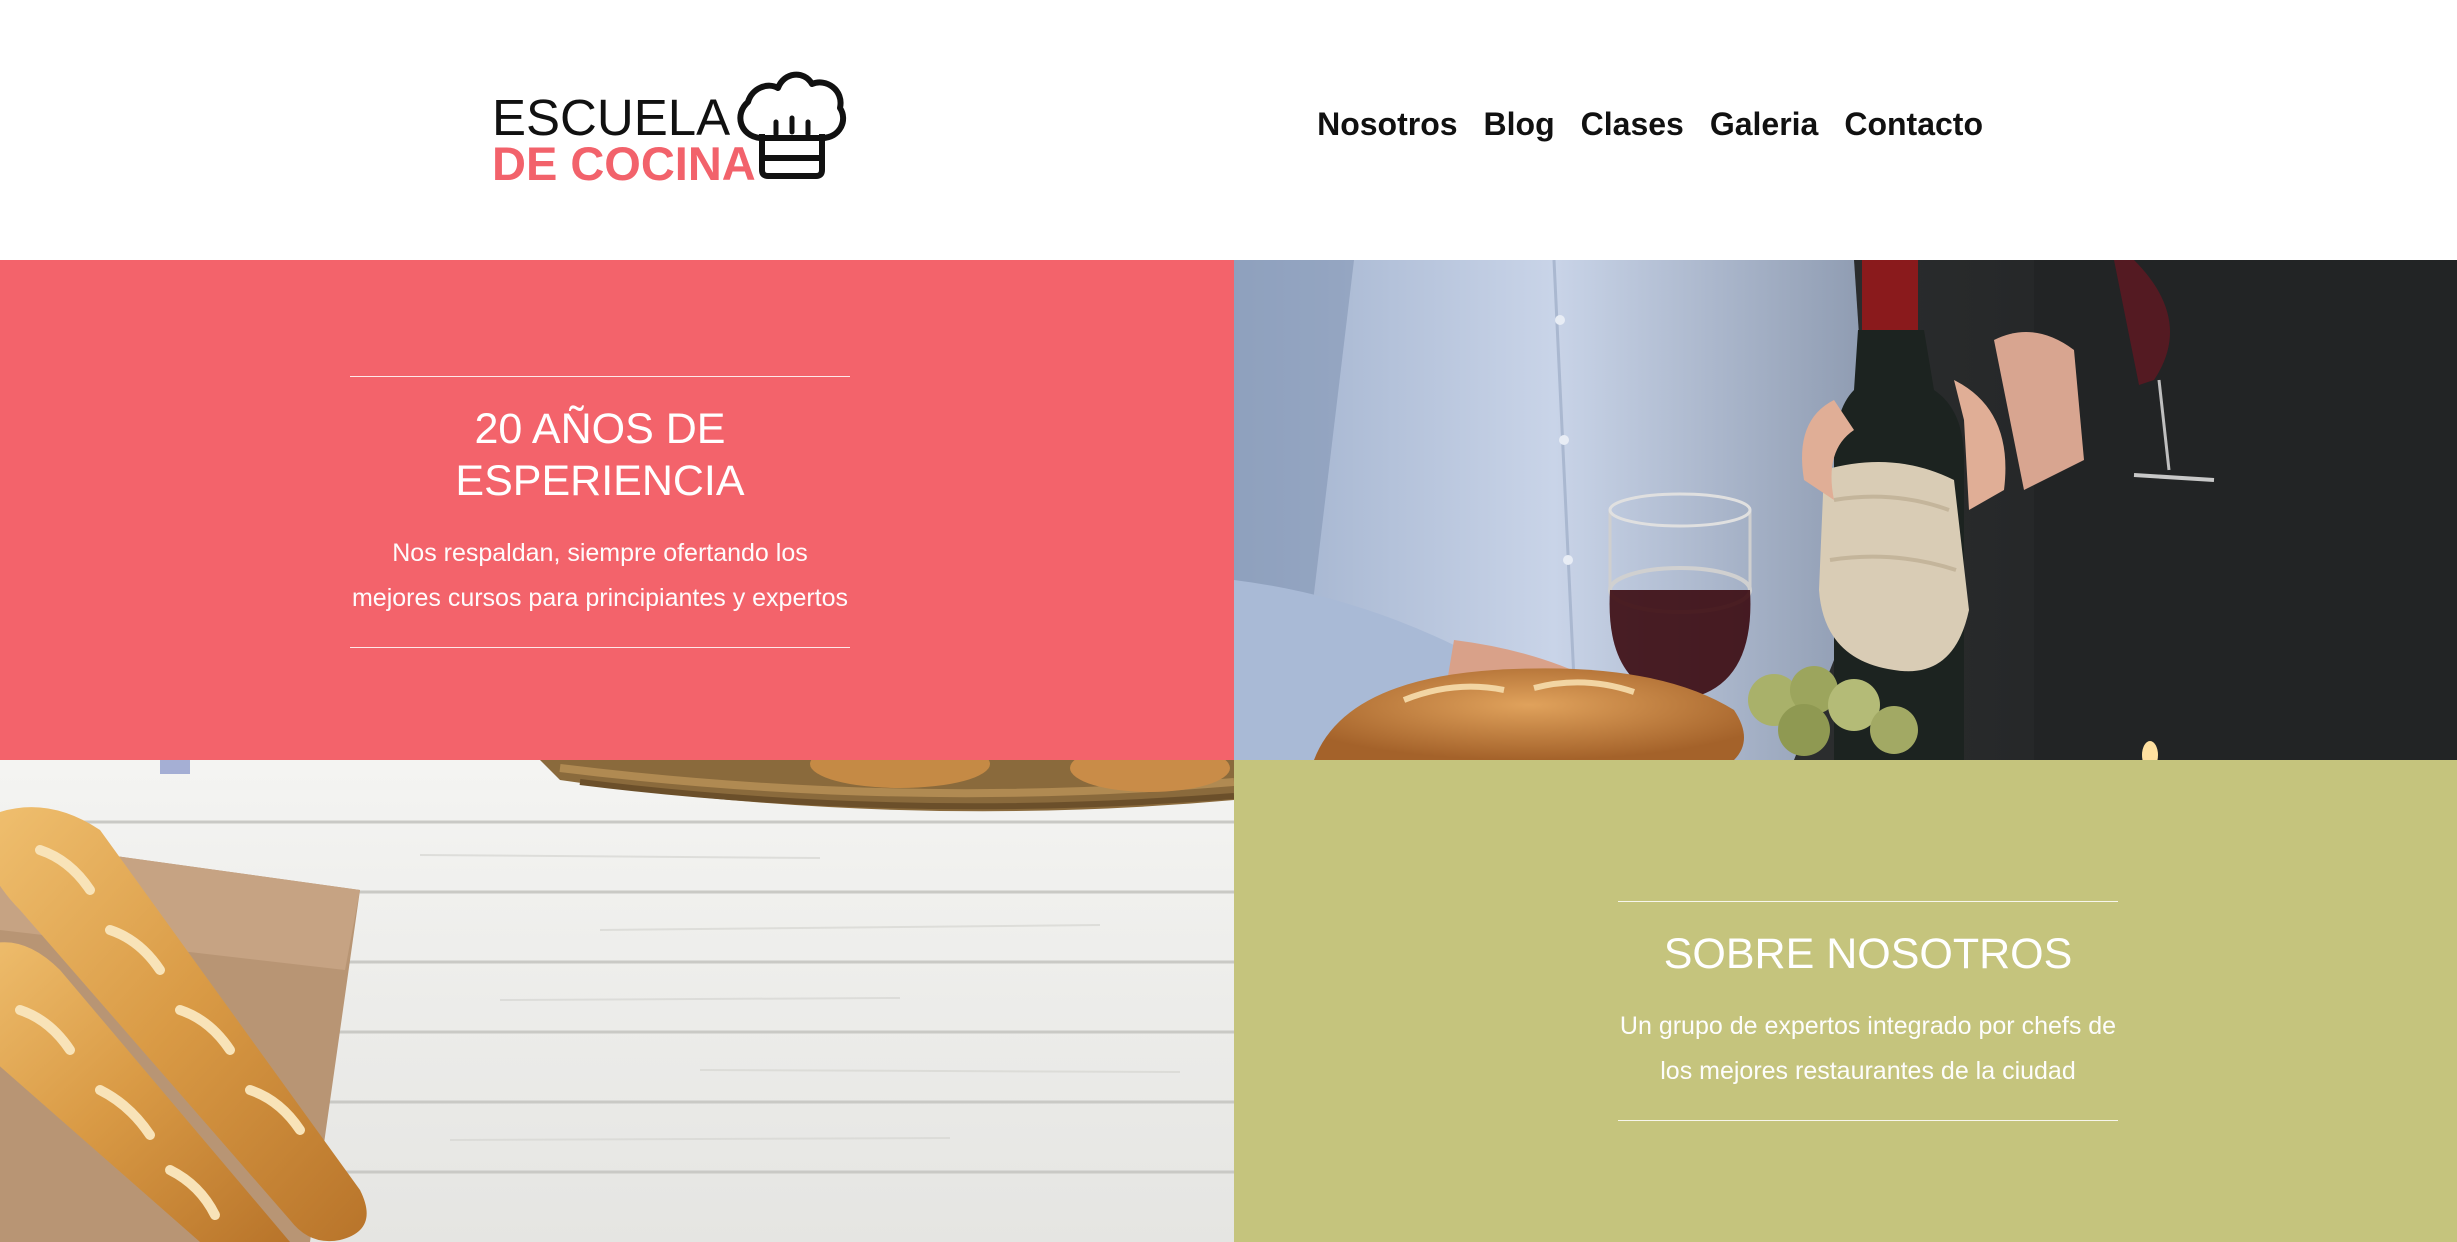 This screenshot has height=1242, width=2457. I want to click on about-title: SOBRE NOSOTROS, so click(1868, 954).